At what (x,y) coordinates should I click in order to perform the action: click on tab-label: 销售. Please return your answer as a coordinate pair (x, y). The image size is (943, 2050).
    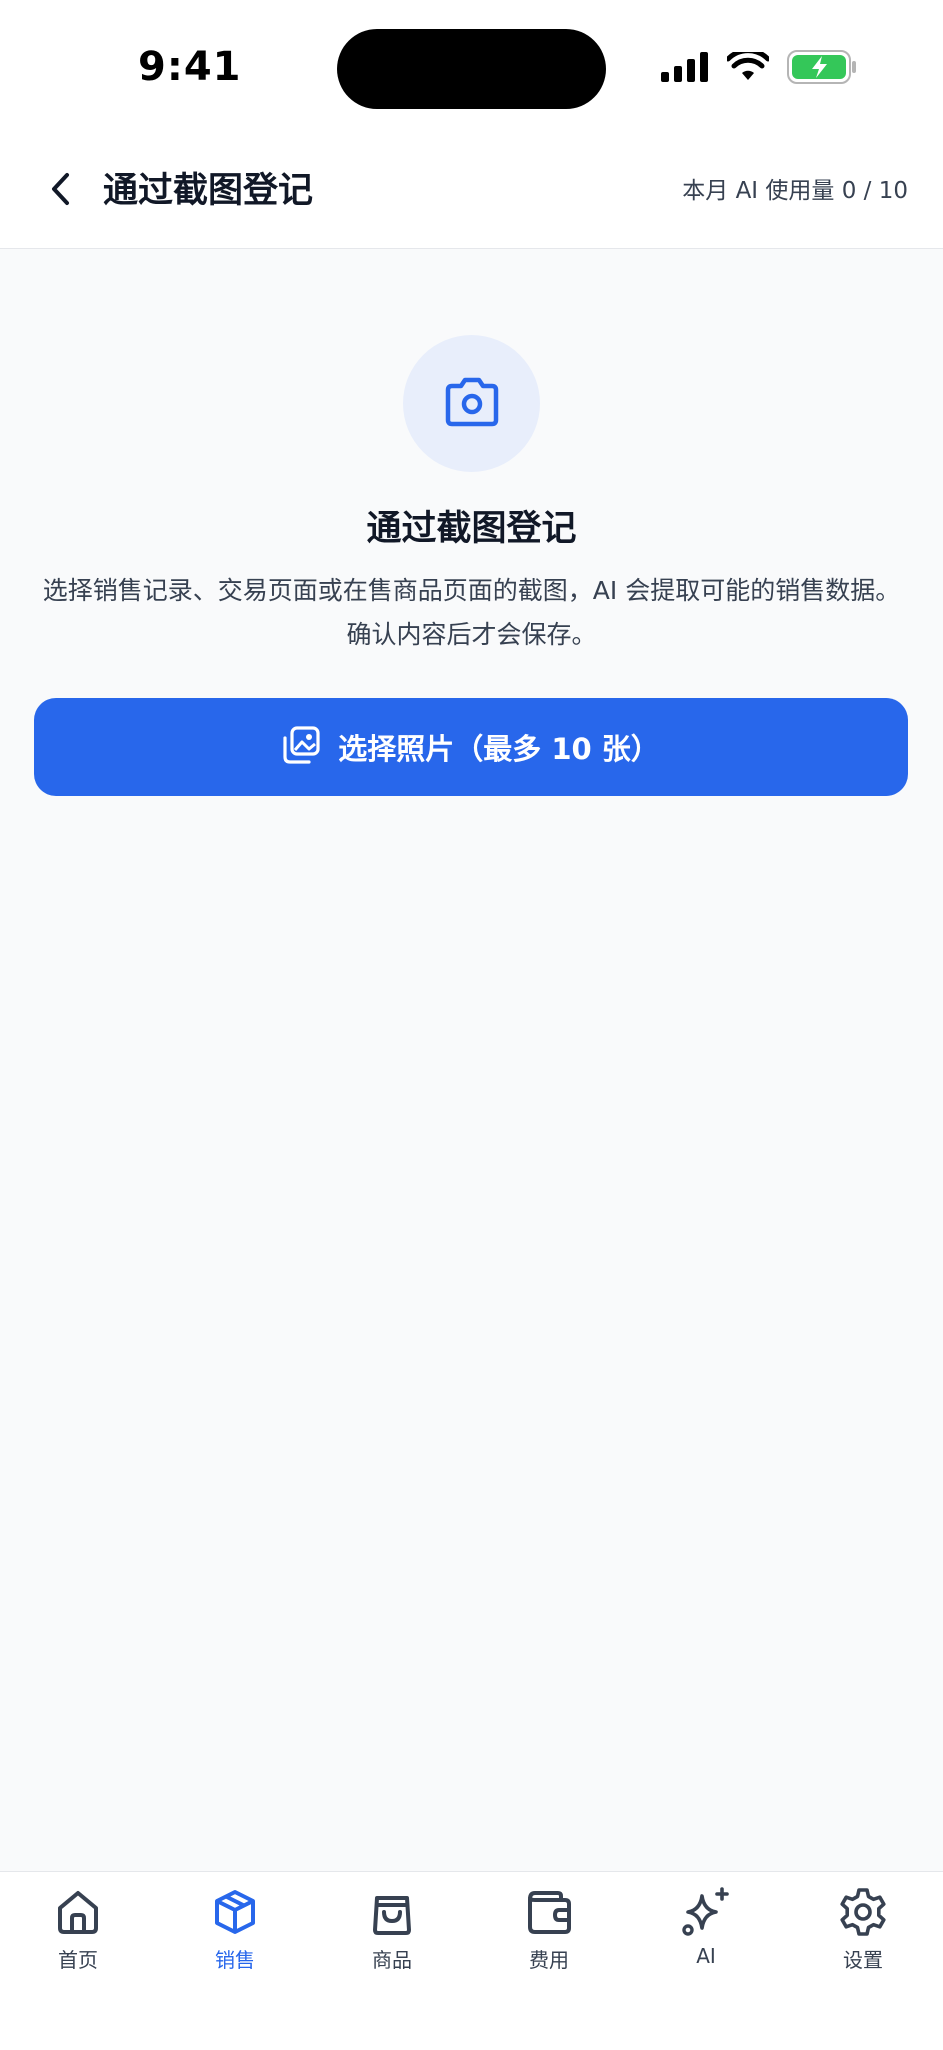
    Looking at the image, I should click on (235, 1960).